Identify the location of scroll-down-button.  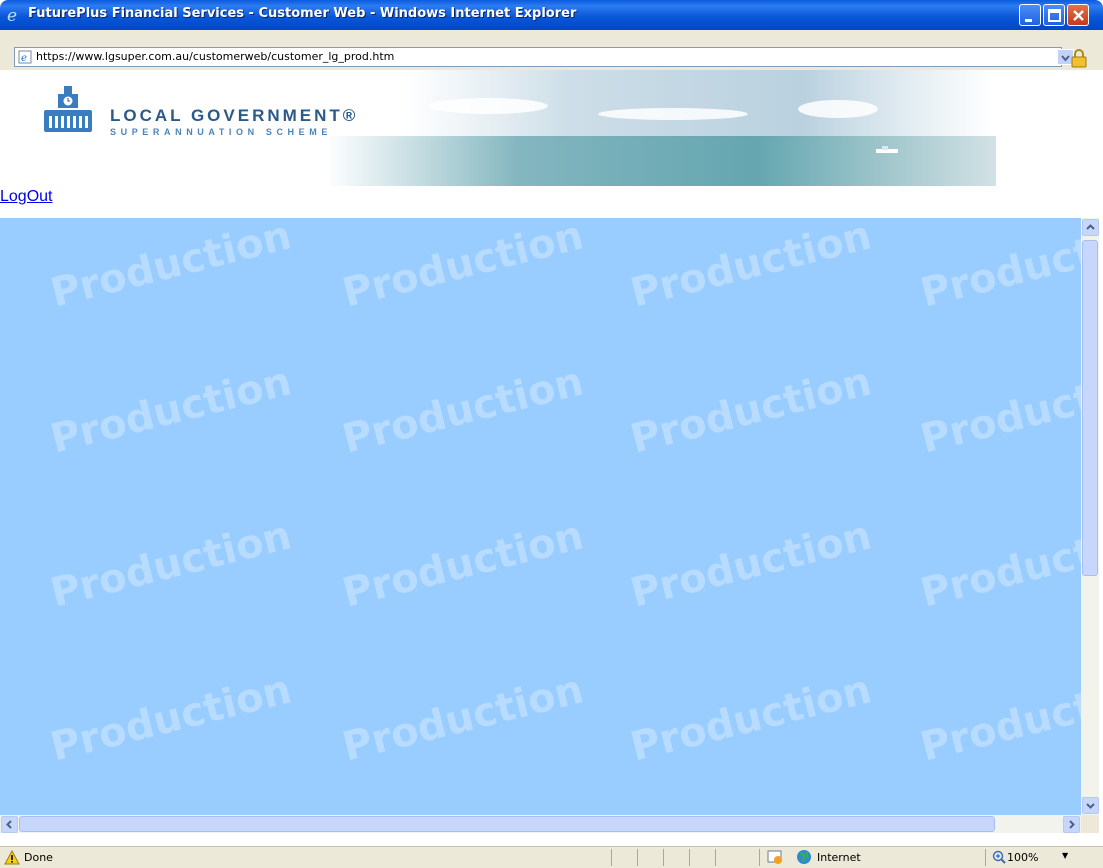
(1090, 805).